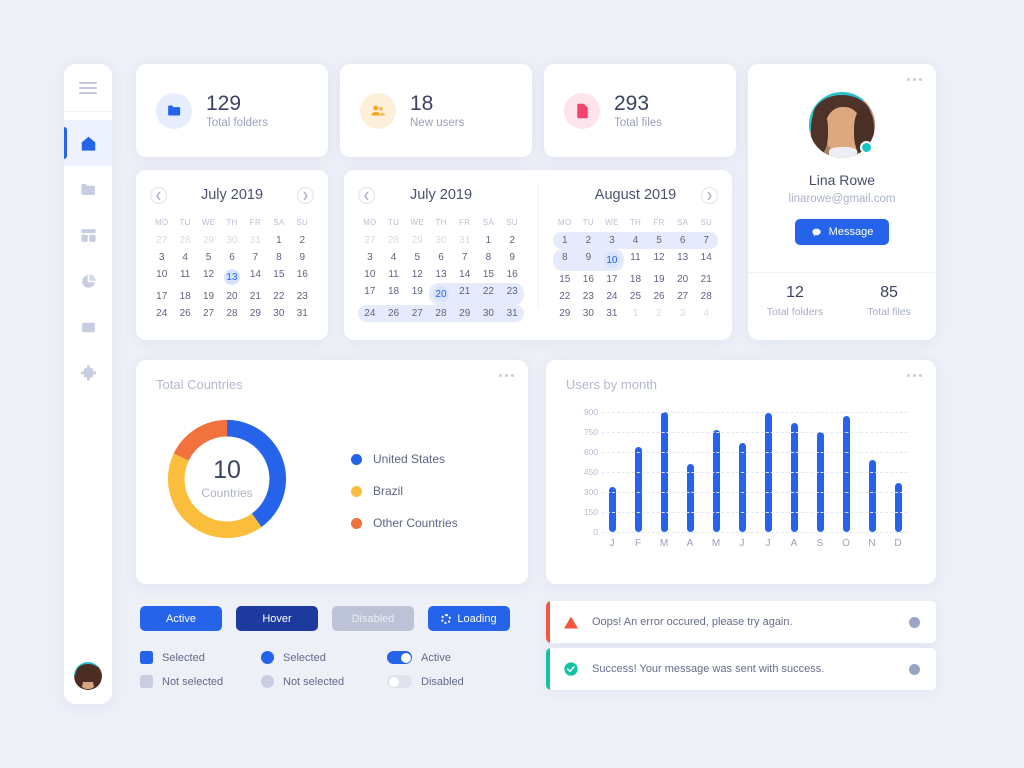 This screenshot has height=768, width=1024. What do you see at coordinates (88, 676) in the screenshot?
I see `sidebar-avatar` at bounding box center [88, 676].